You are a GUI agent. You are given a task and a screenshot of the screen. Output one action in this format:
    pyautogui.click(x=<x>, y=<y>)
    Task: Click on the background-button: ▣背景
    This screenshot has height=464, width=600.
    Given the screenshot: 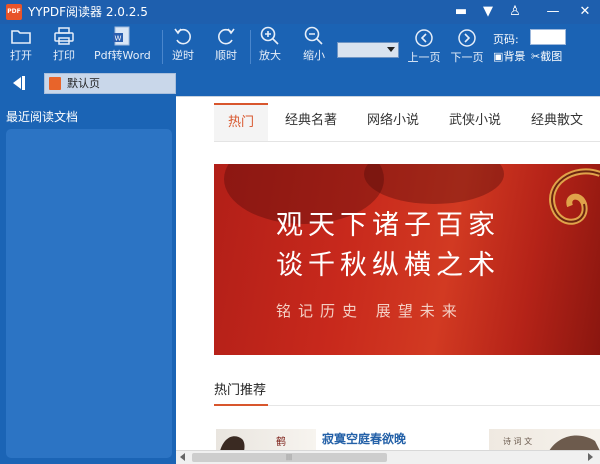 What is the action you would take?
    pyautogui.click(x=509, y=56)
    